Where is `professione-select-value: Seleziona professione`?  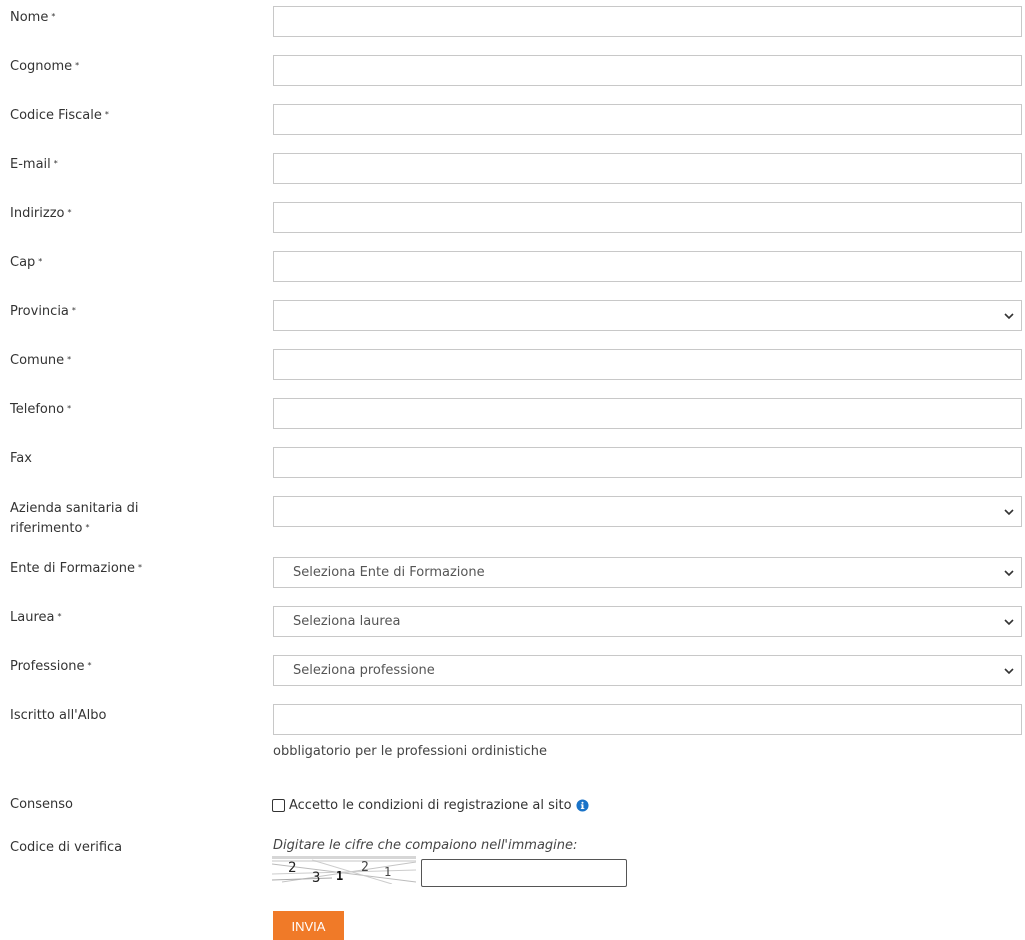 professione-select-value: Seleziona professione is located at coordinates (364, 670).